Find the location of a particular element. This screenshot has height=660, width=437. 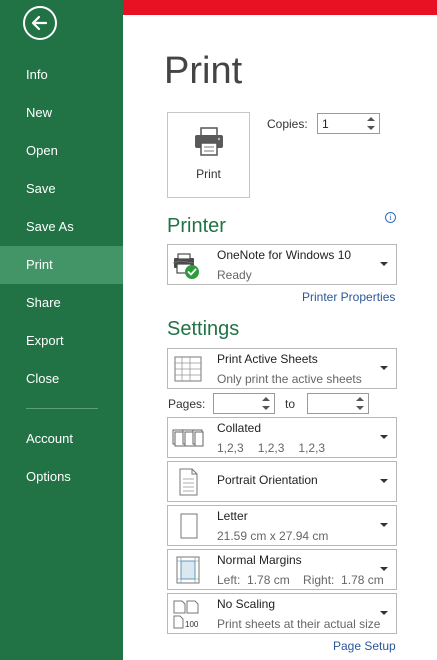

pages-to-stepper is located at coordinates (338, 403).